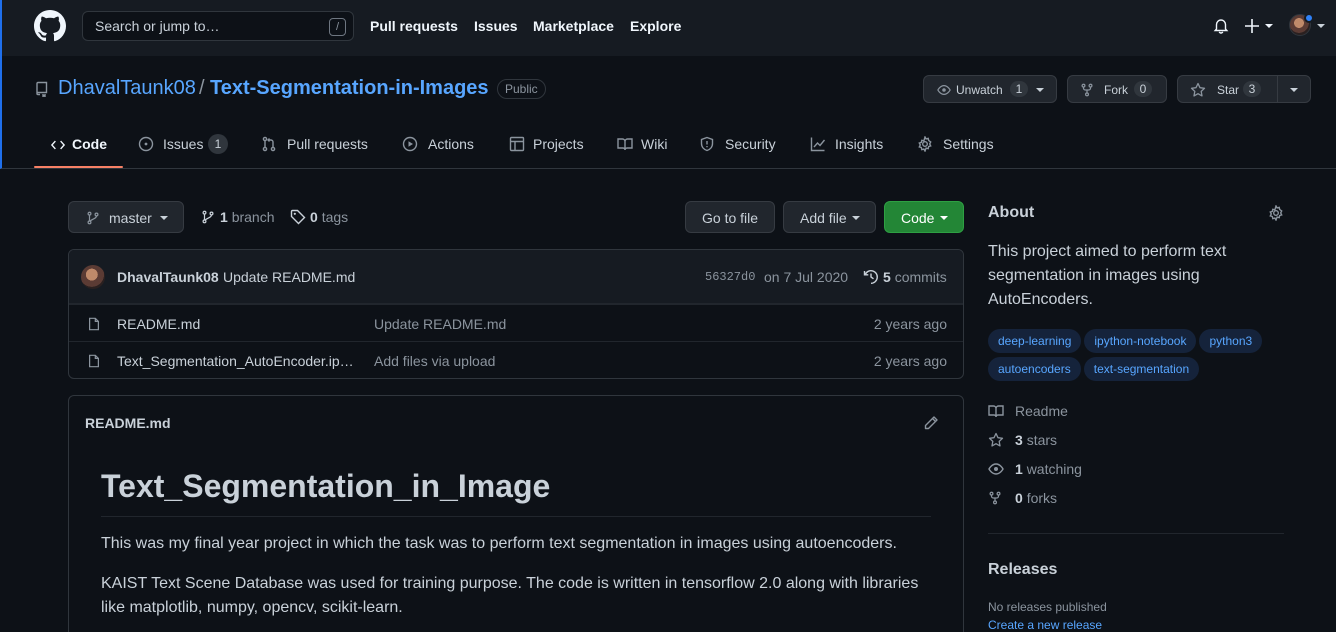 This screenshot has height=632, width=1336. What do you see at coordinates (1022, 570) in the screenshot?
I see `releases-heading: Releases` at bounding box center [1022, 570].